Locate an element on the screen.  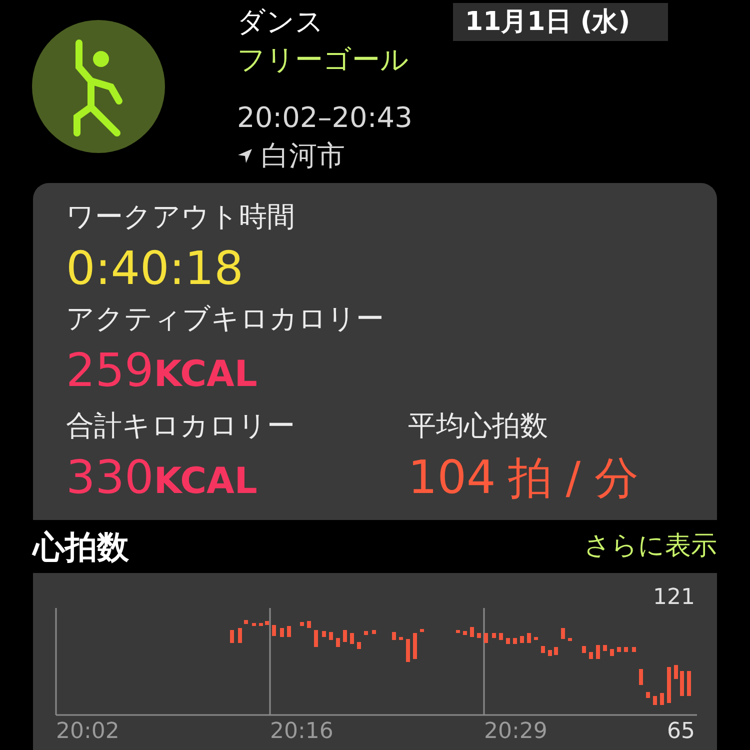
stat-label: 合計キロカロリー is located at coordinates (181, 426).